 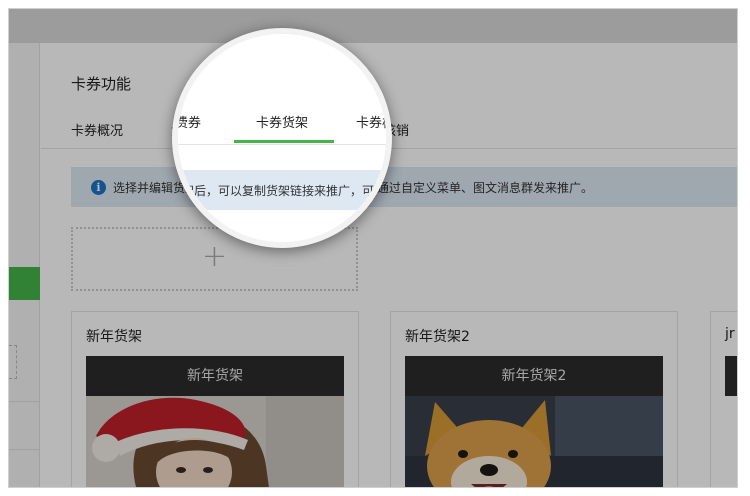 What do you see at coordinates (215, 441) in the screenshot?
I see `shelf-card-image-girl` at bounding box center [215, 441].